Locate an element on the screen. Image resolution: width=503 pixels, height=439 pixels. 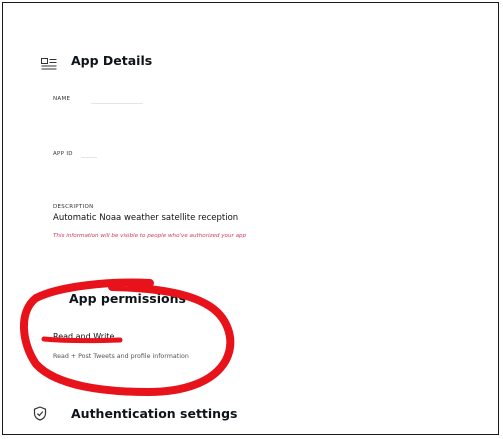
app-permissions-header: App permissions is located at coordinates (127, 298).